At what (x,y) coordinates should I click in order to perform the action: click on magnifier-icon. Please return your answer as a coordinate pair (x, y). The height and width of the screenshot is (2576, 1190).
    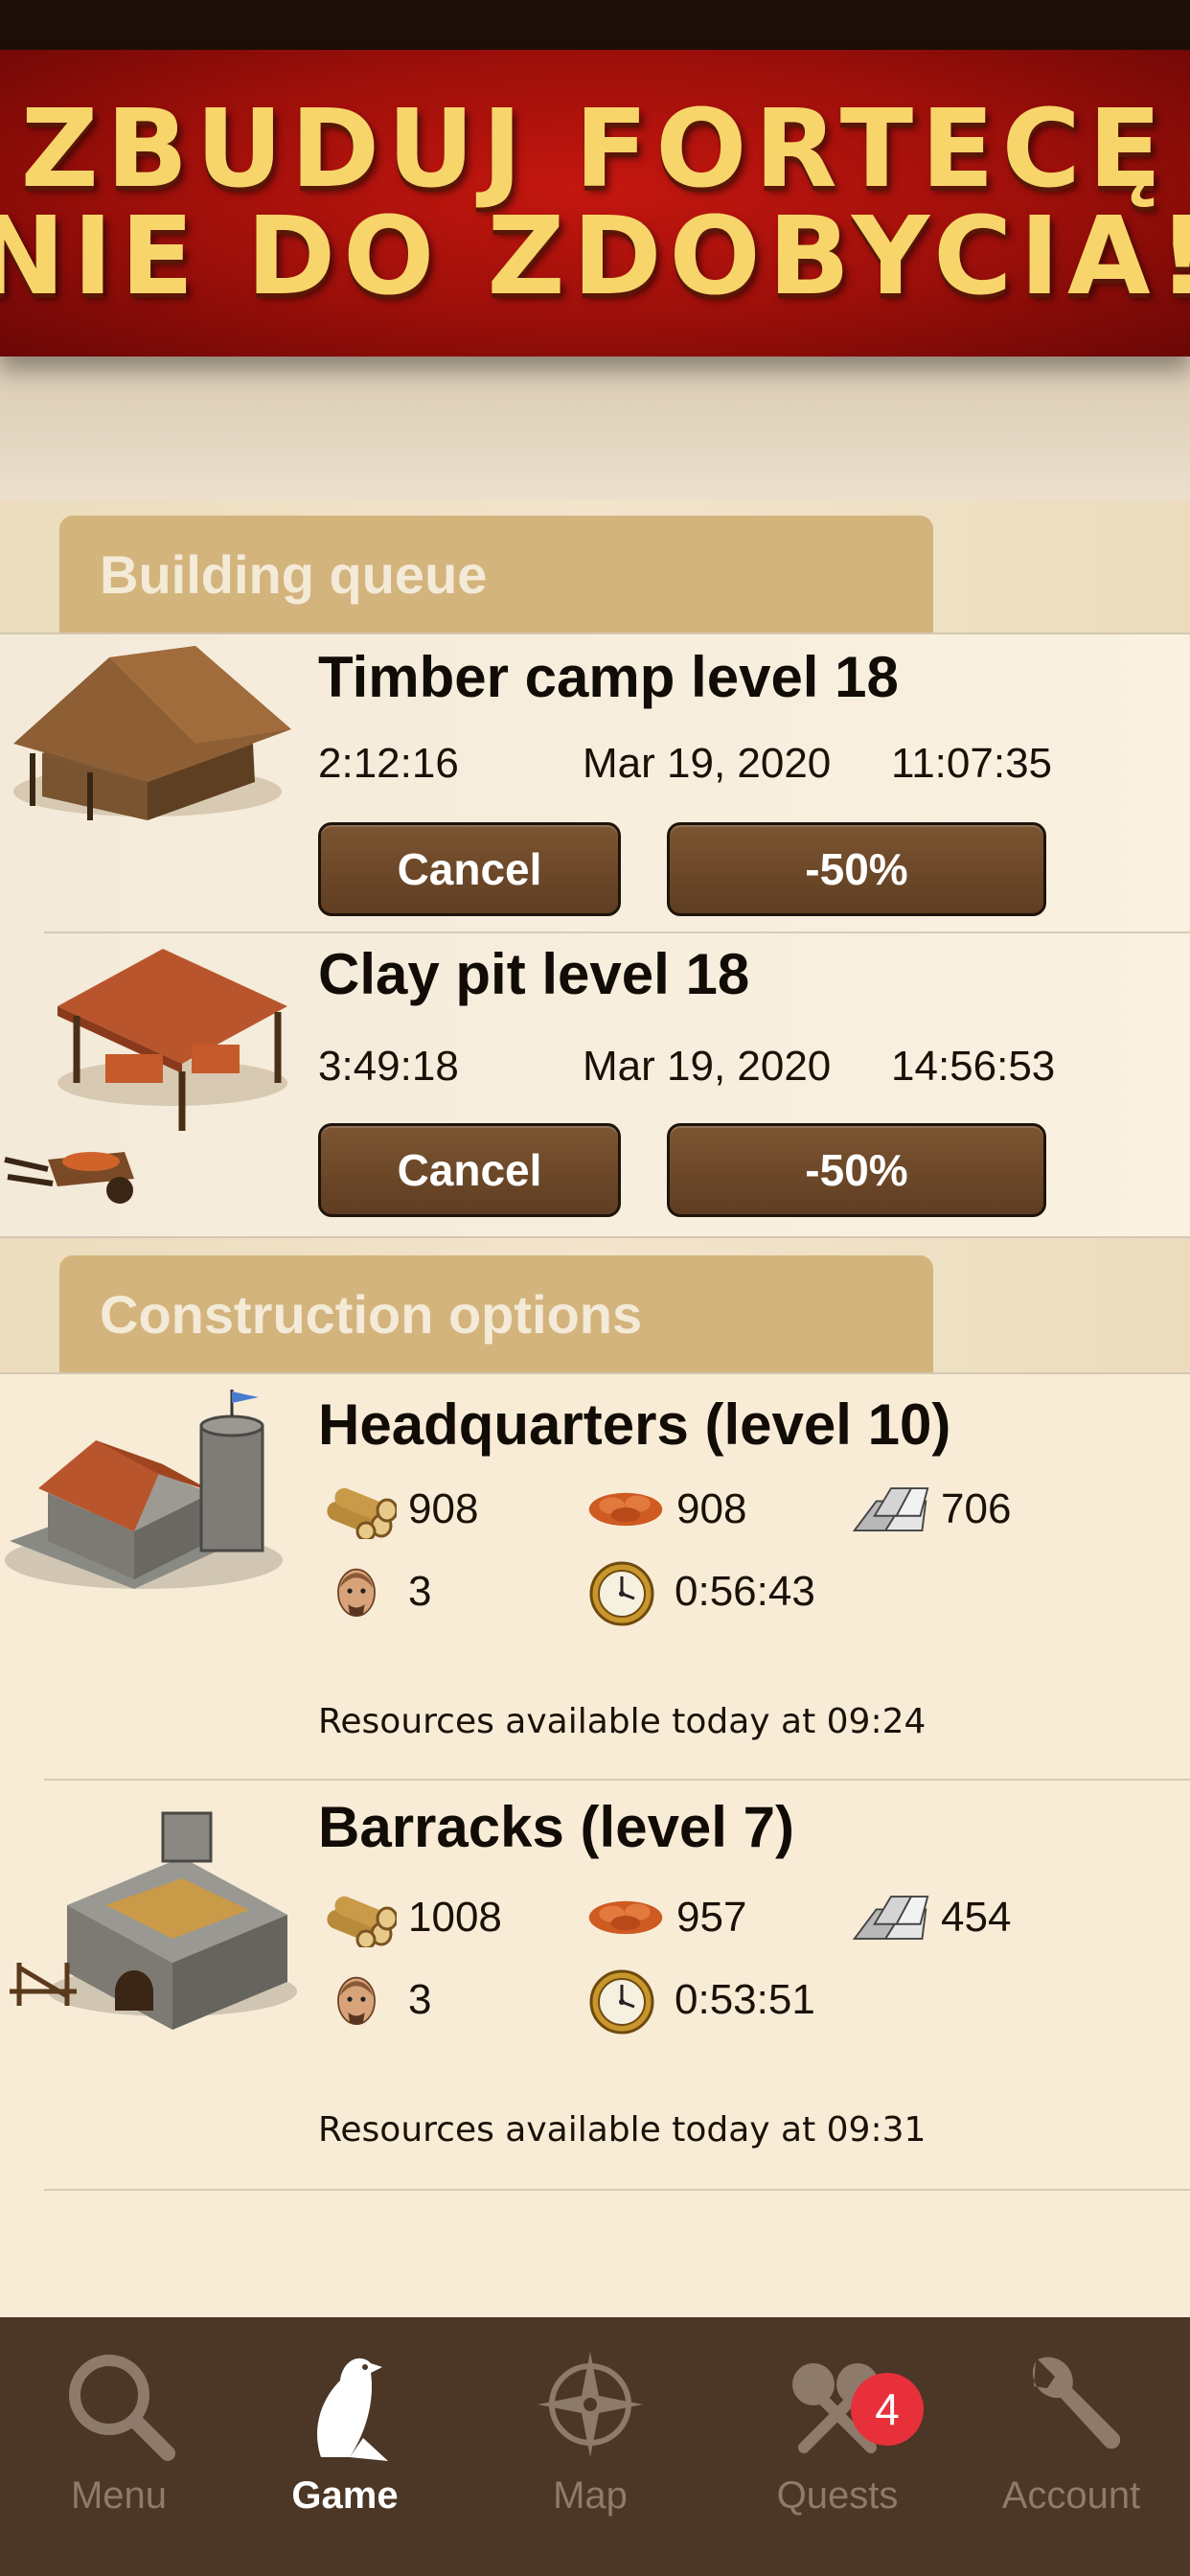
    Looking at the image, I should click on (122, 2408).